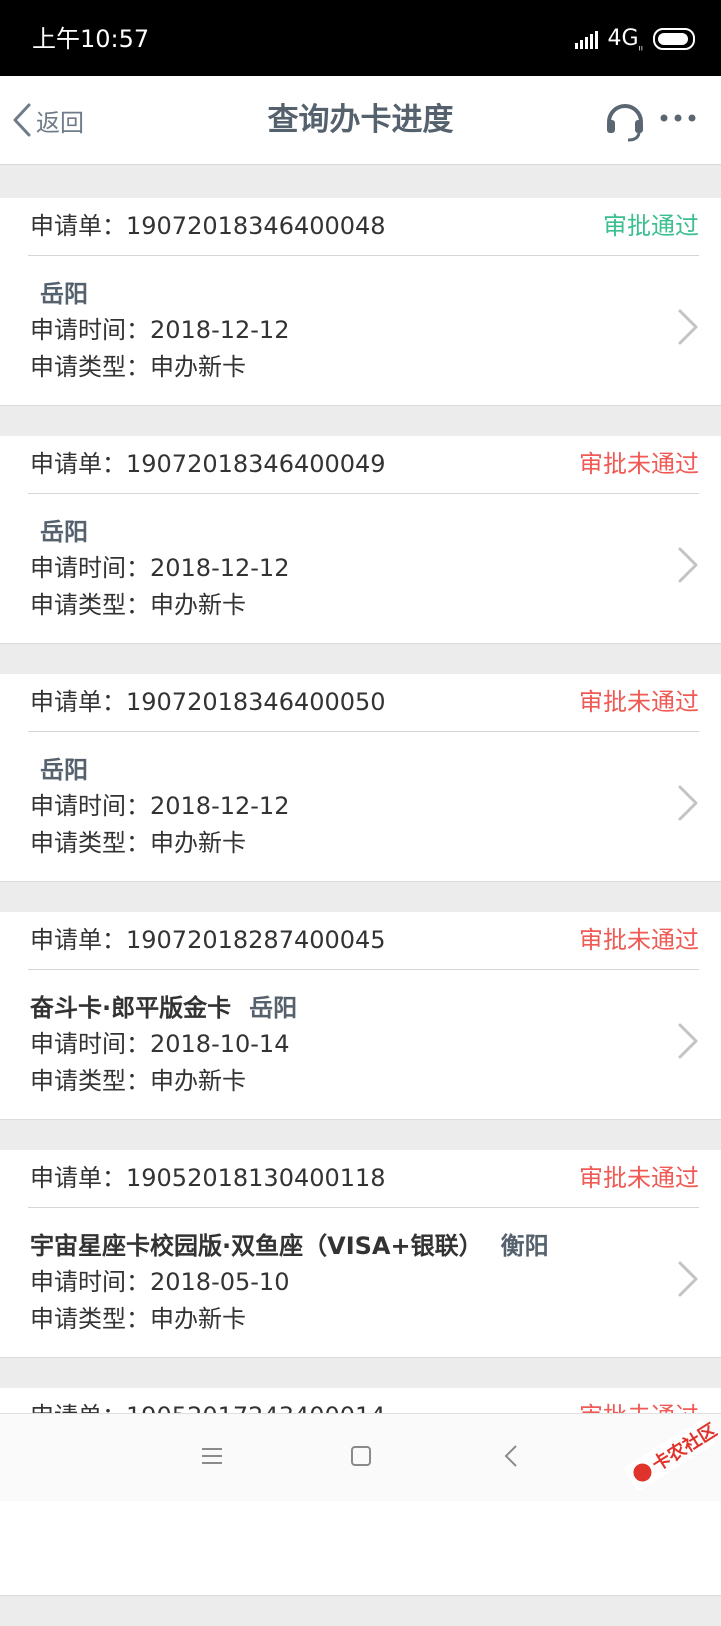 The width and height of the screenshot is (721, 1626). What do you see at coordinates (208, 1178) in the screenshot?
I see `application-number: 申请单：19052018130400118` at bounding box center [208, 1178].